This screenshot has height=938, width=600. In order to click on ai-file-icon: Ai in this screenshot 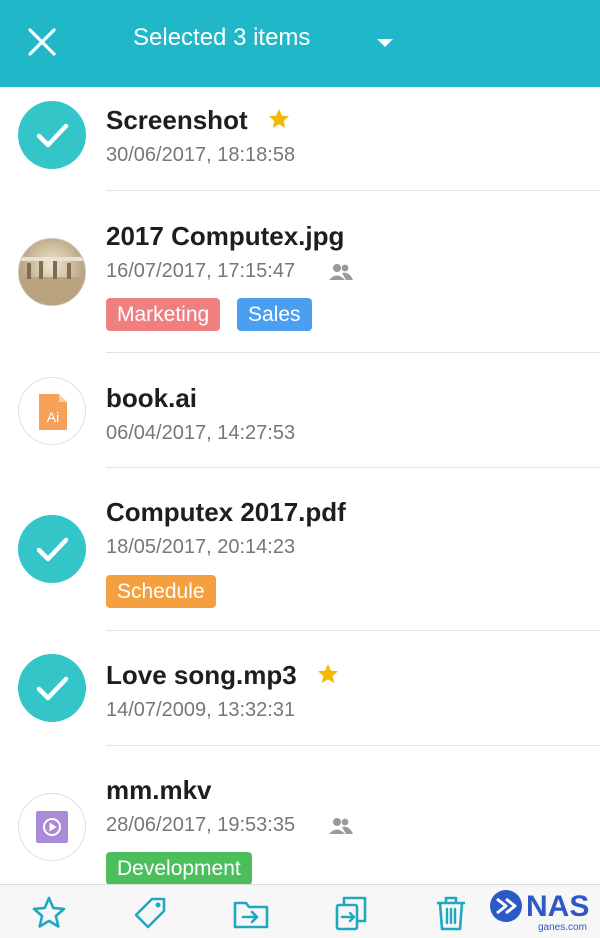, I will do `click(52, 411)`.